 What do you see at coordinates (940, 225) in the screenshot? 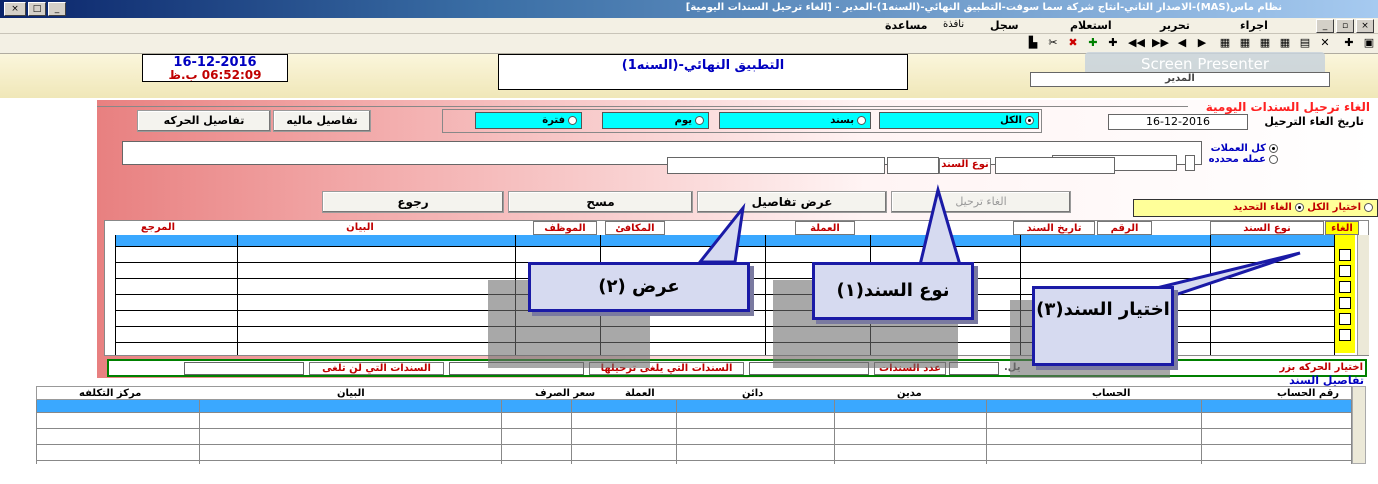
I see `callout1-pointer` at bounding box center [940, 225].